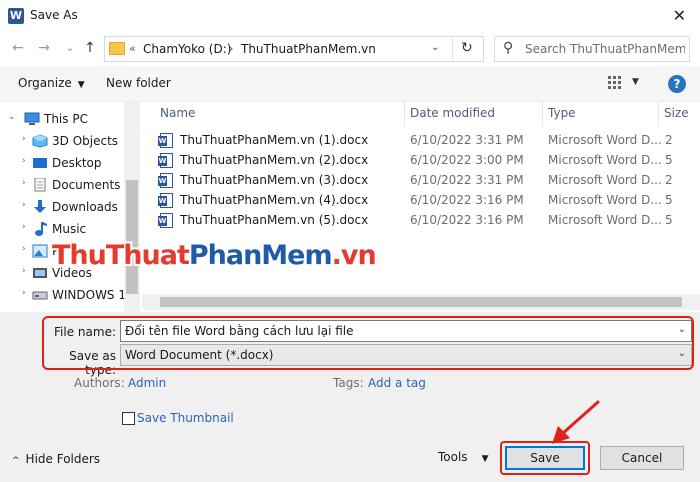 The image size is (700, 482). What do you see at coordinates (56, 459) in the screenshot?
I see `hide-folders-button: ^ Hide Folders` at bounding box center [56, 459].